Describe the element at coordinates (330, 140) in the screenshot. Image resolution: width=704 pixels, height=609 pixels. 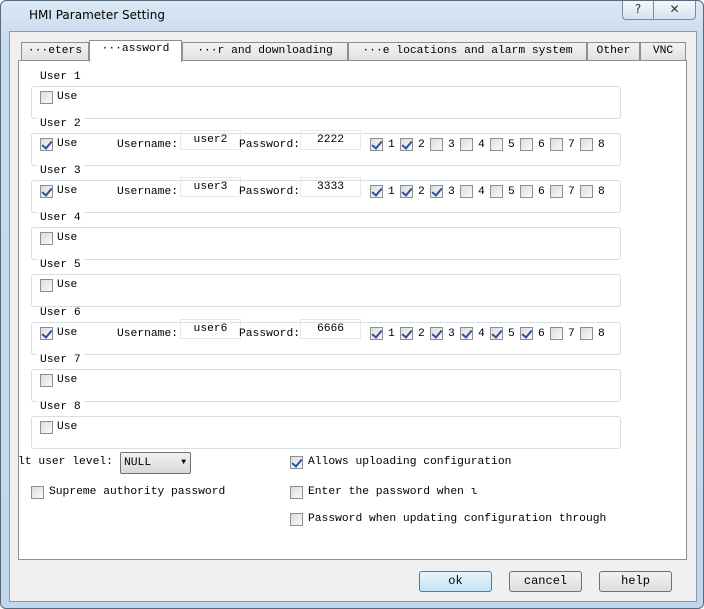
I see `password-input: 2222` at that location.